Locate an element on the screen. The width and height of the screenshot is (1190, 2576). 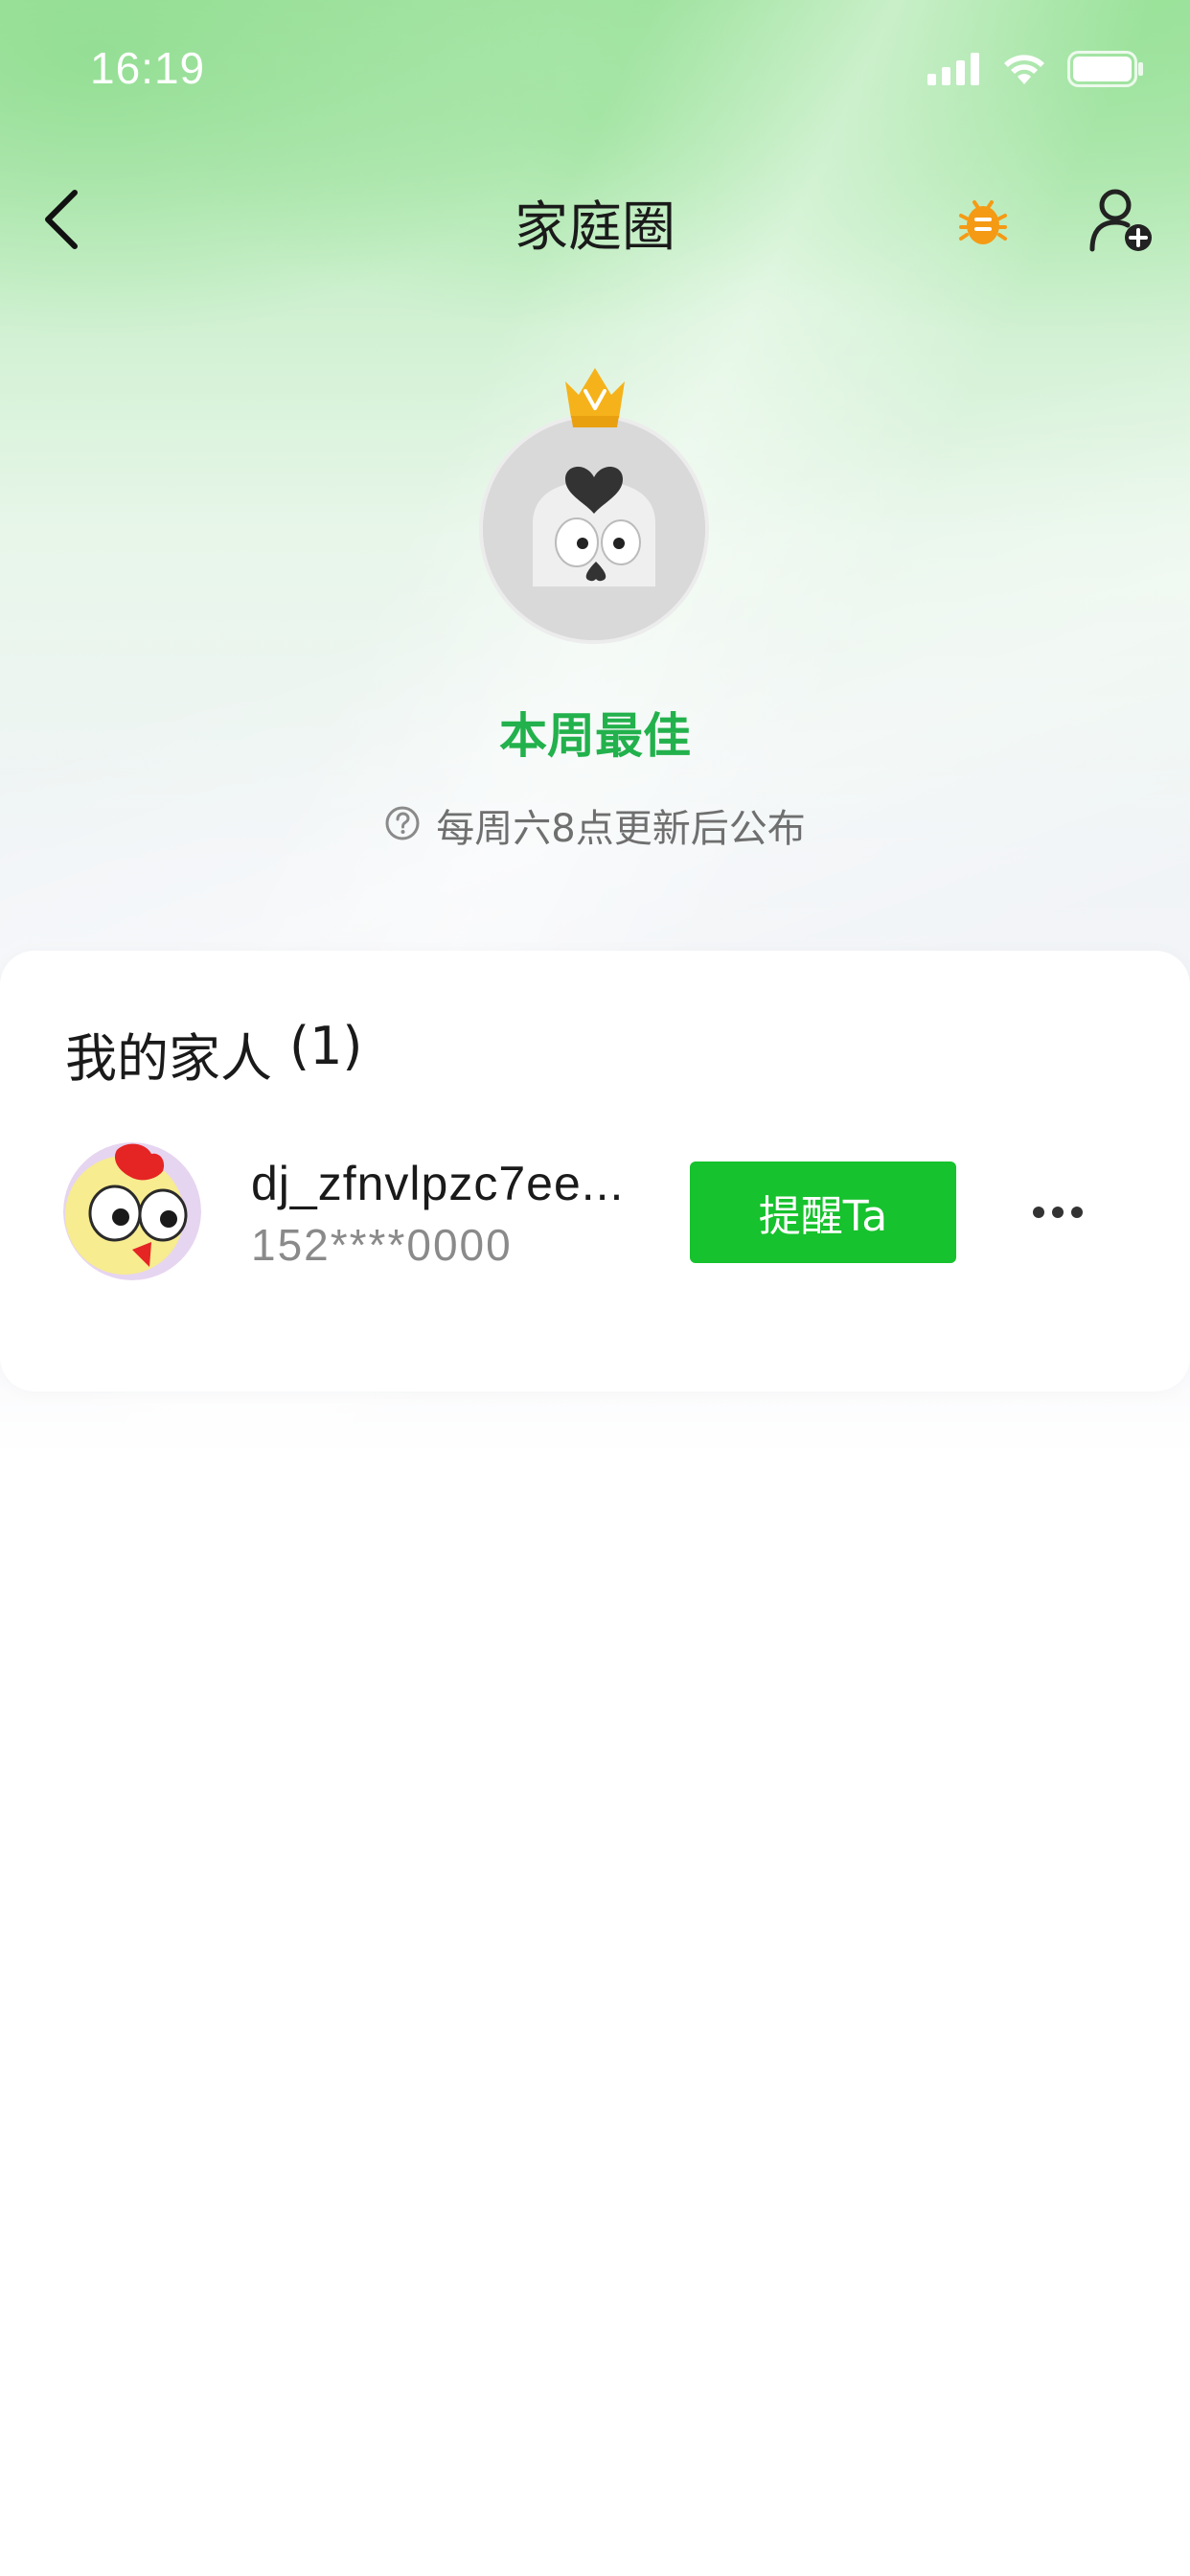
member-avatar is located at coordinates (132, 1211).